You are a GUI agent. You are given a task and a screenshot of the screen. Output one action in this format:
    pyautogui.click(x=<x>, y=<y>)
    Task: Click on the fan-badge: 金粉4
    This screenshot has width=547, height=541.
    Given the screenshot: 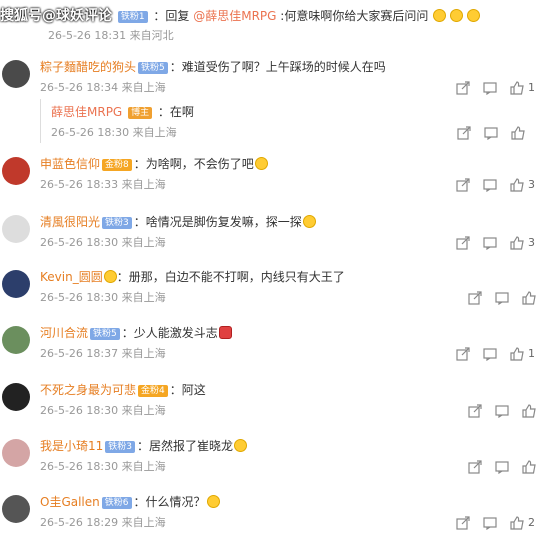 What is the action you would take?
    pyautogui.click(x=153, y=391)
    